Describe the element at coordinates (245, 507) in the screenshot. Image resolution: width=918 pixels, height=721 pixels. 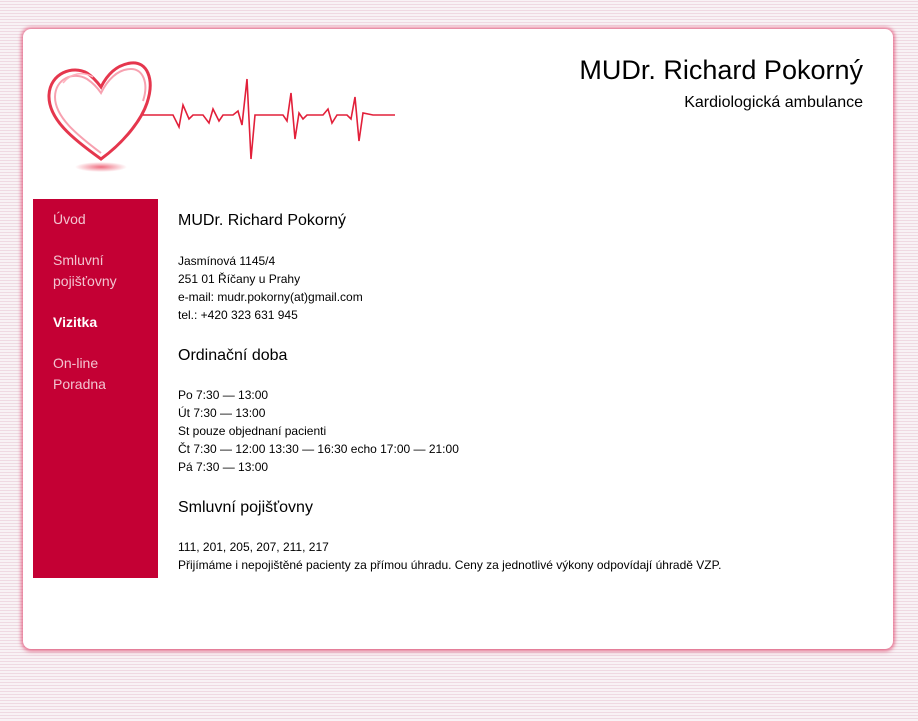
I see `insurance-heading: Smluvní pojišťovny` at that location.